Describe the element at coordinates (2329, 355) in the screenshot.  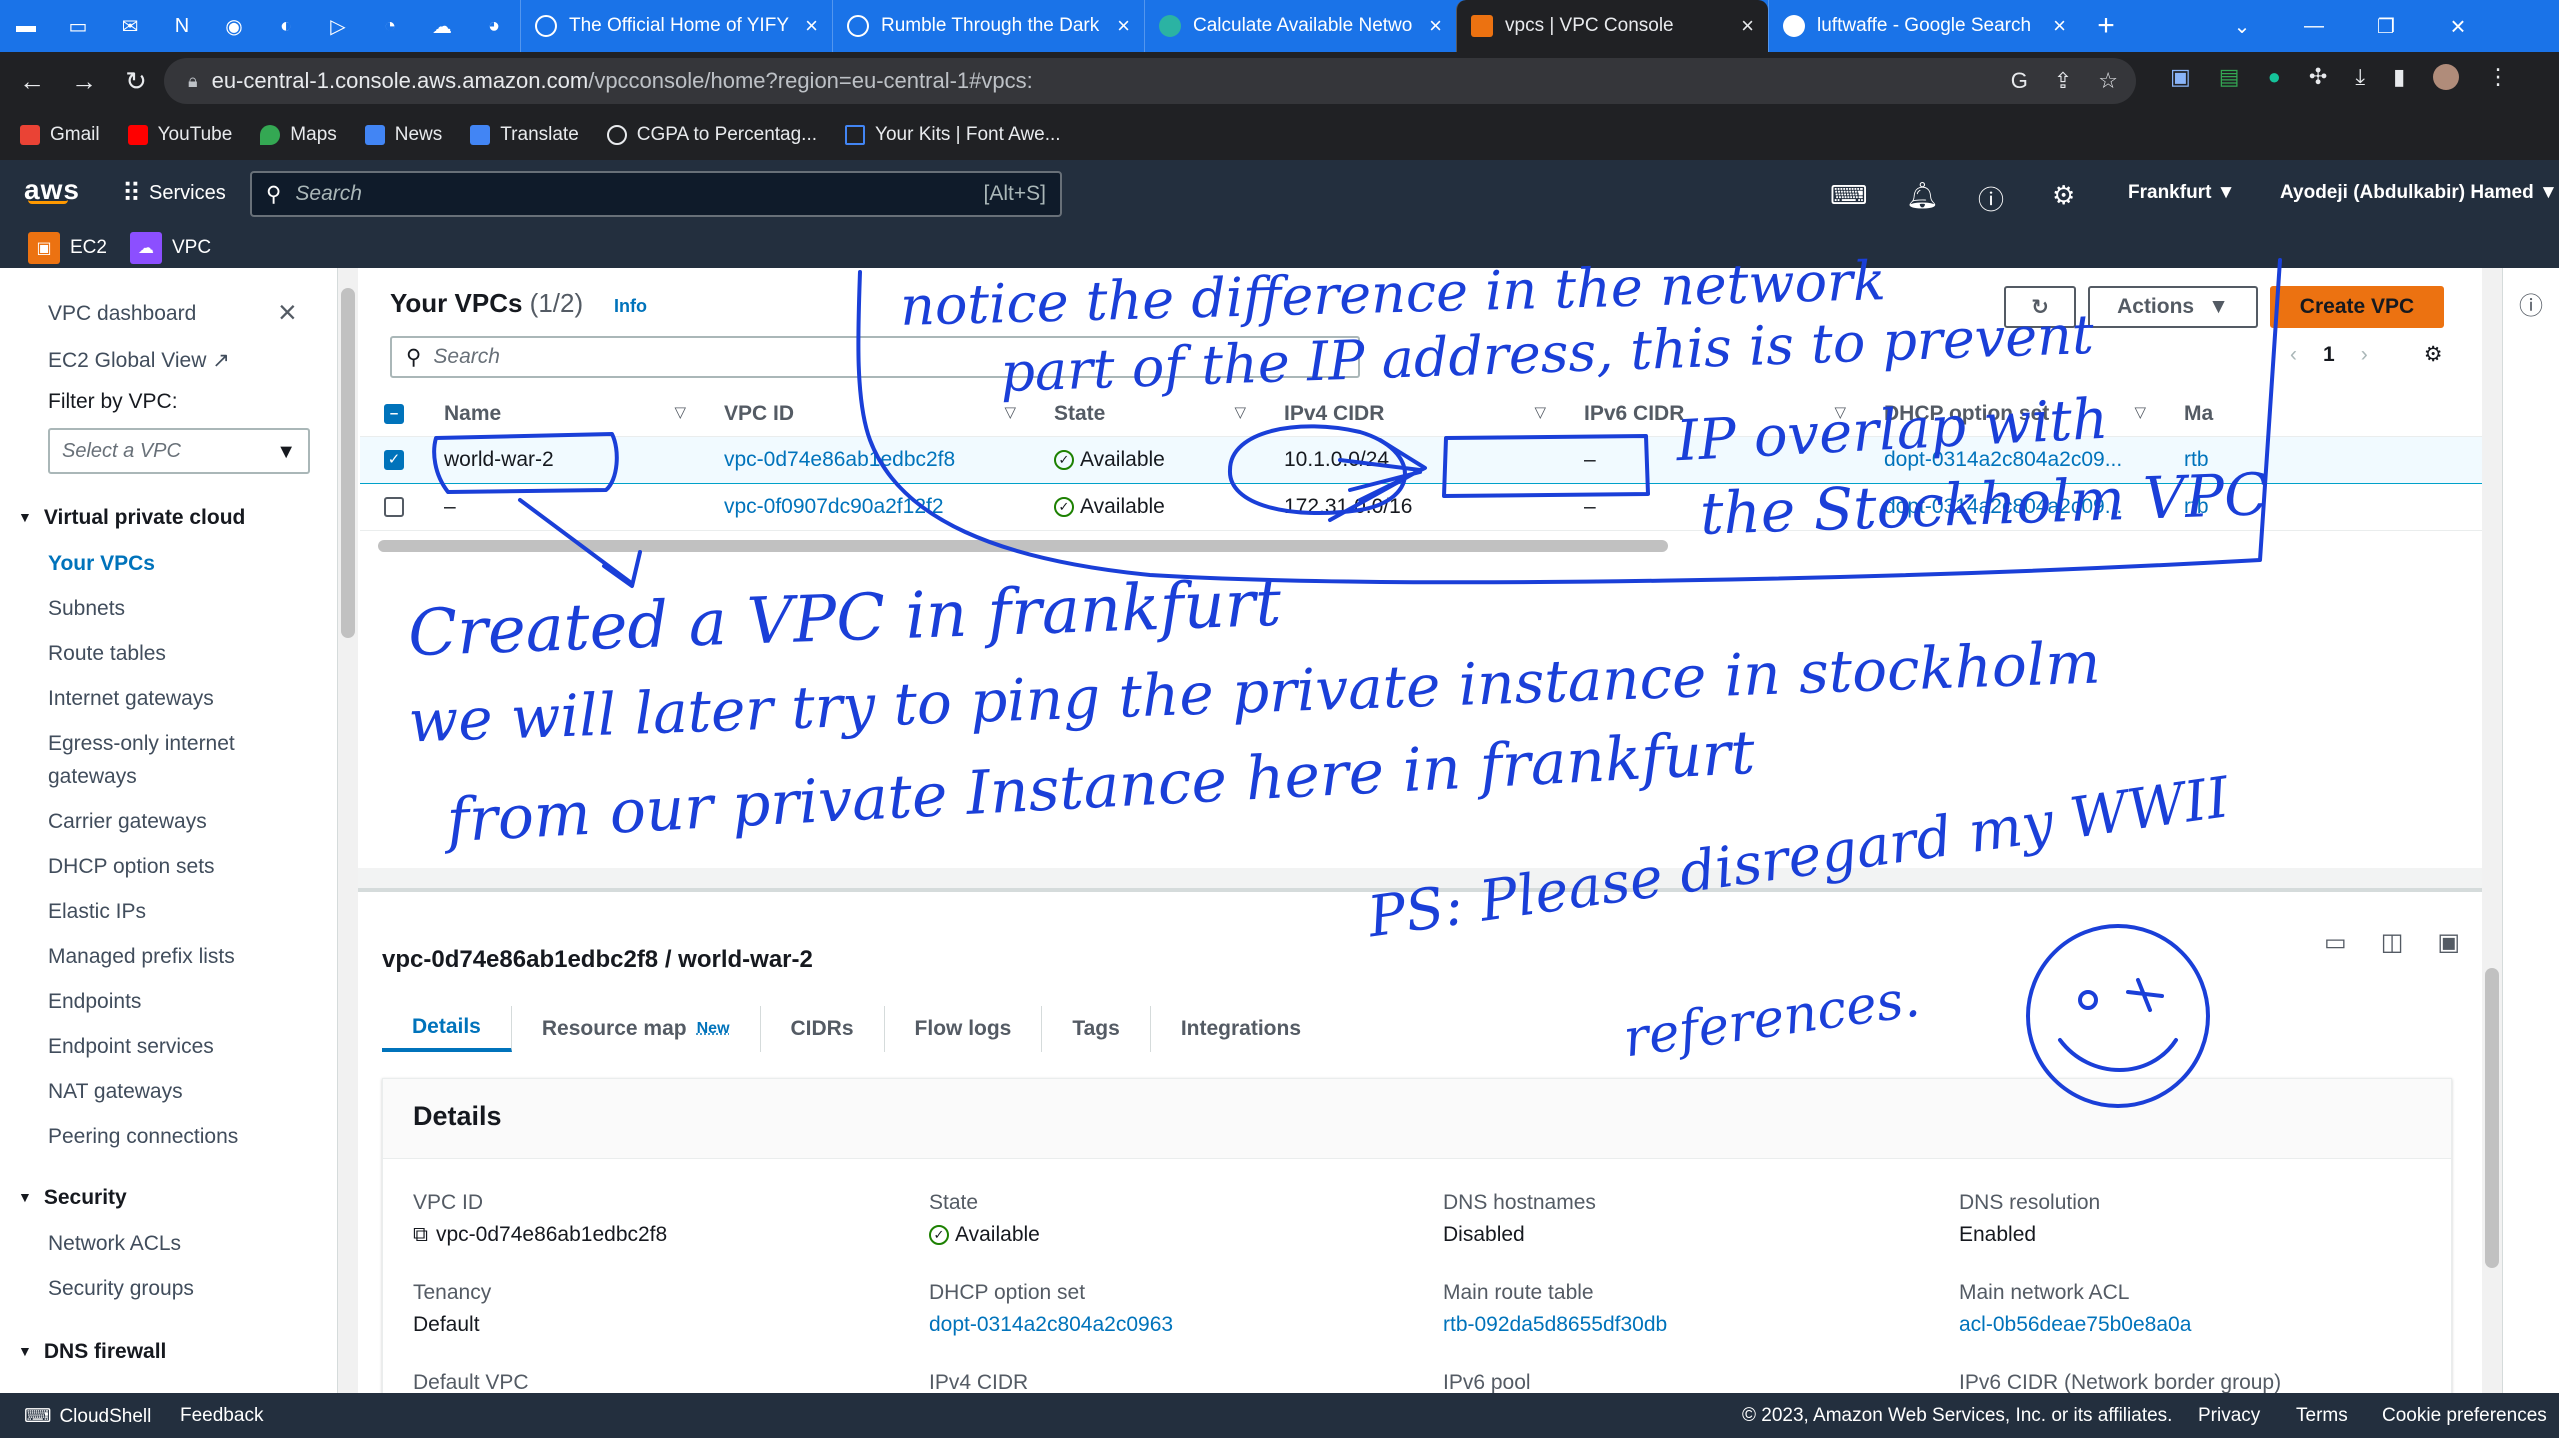
I see `current-page: 1` at that location.